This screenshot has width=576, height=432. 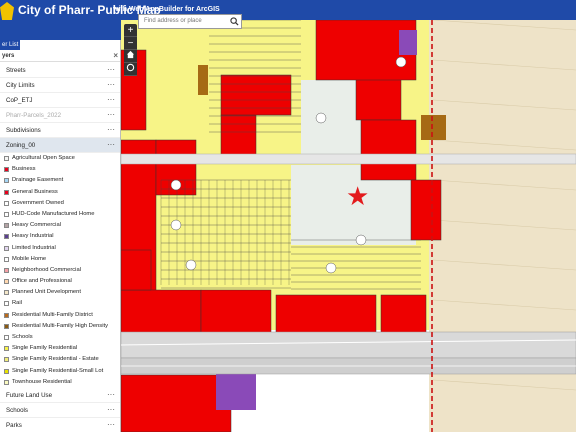 I want to click on search-icon, so click(x=234, y=21).